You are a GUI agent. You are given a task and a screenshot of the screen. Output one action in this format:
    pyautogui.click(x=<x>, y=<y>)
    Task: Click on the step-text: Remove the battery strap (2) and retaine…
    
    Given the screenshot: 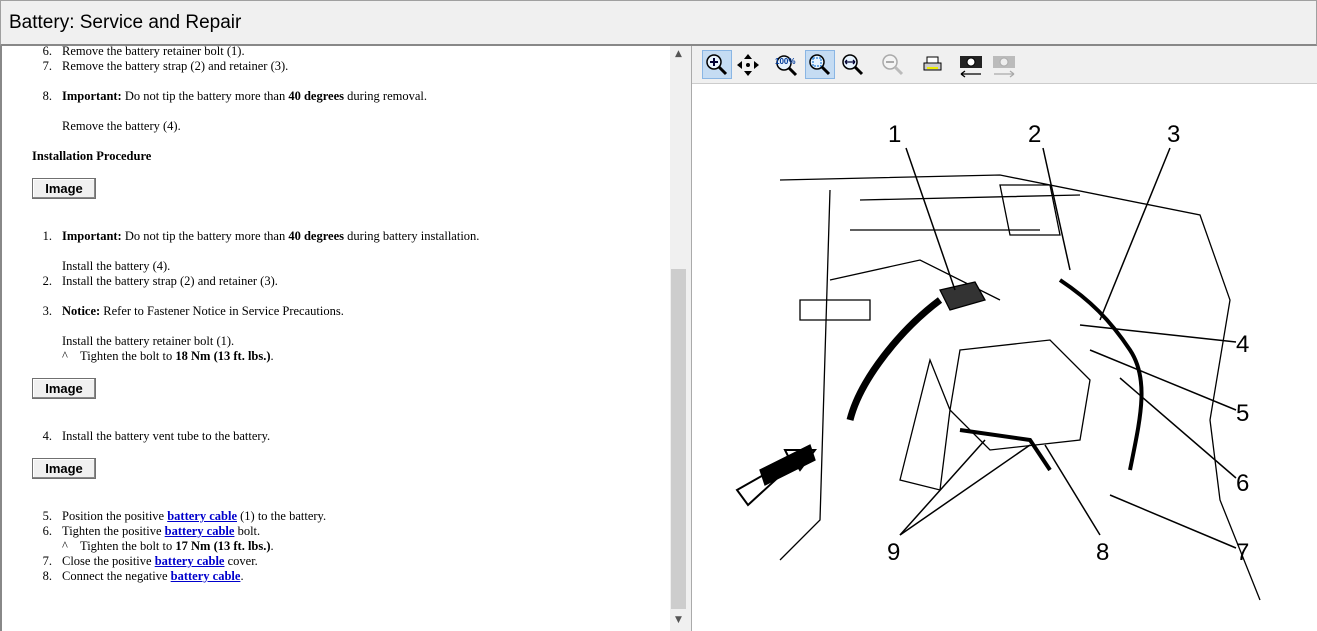 What is the action you would take?
    pyautogui.click(x=175, y=66)
    